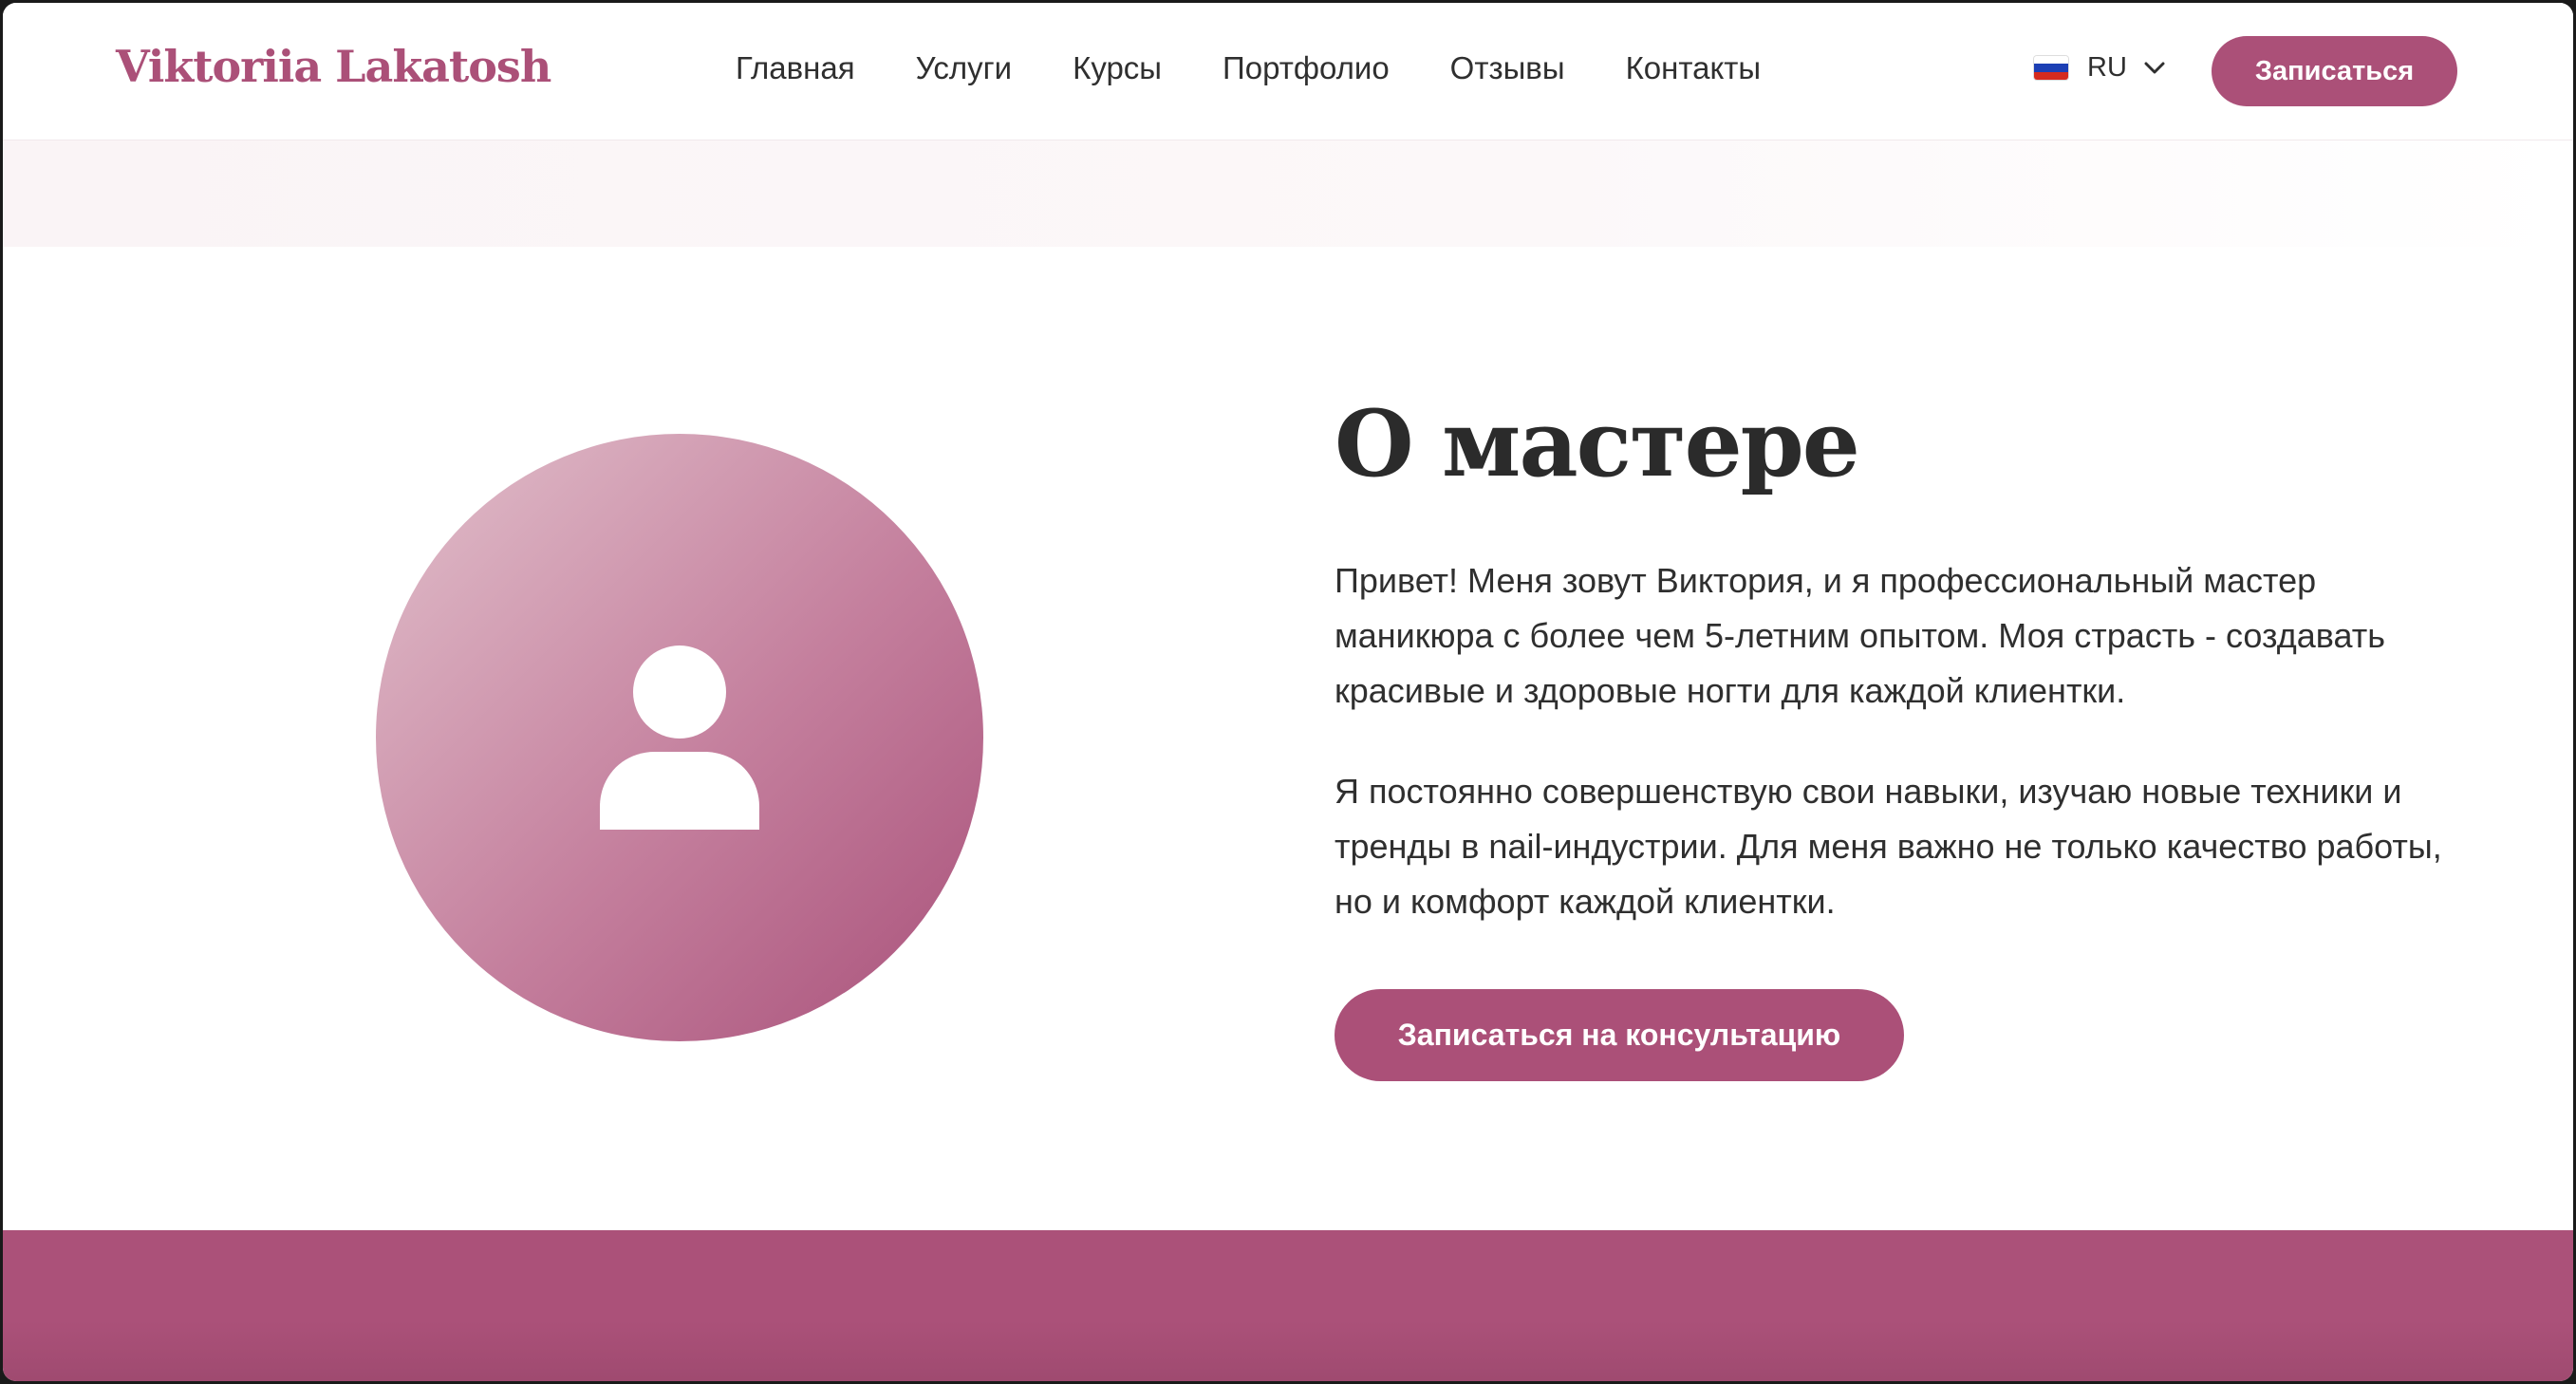 This screenshot has height=1384, width=2576. I want to click on section-title: О мастере, so click(1597, 443).